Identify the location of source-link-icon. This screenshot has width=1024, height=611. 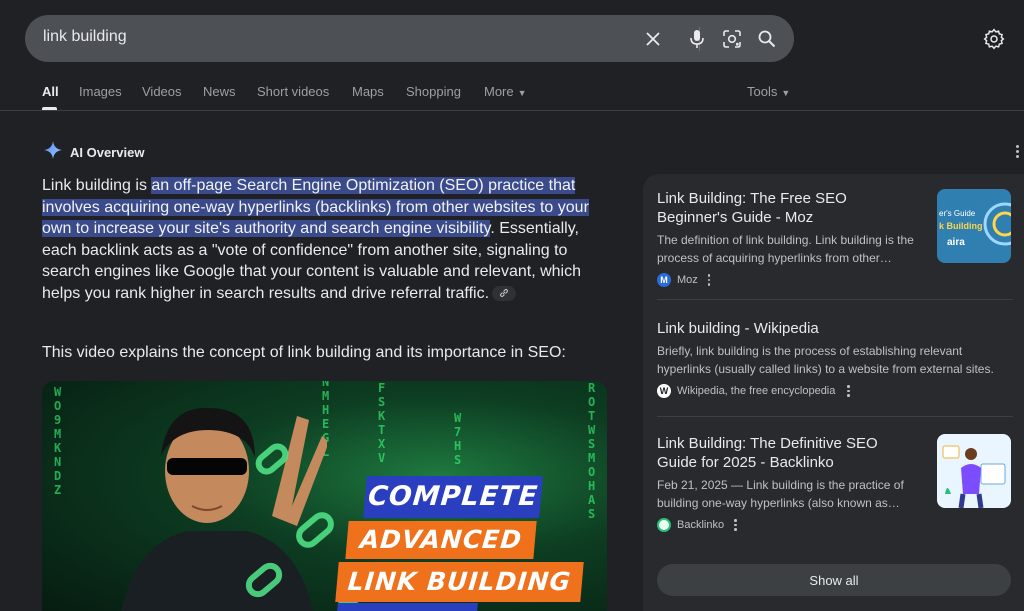
(504, 293).